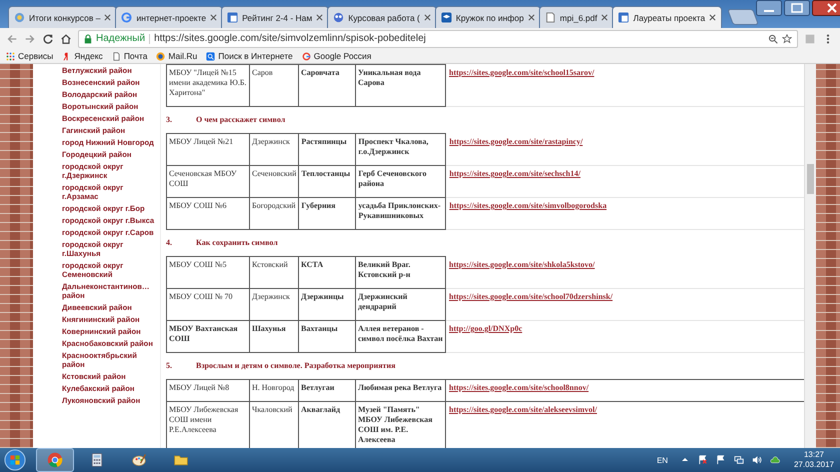  I want to click on bookmark: Яндекс, so click(82, 56).